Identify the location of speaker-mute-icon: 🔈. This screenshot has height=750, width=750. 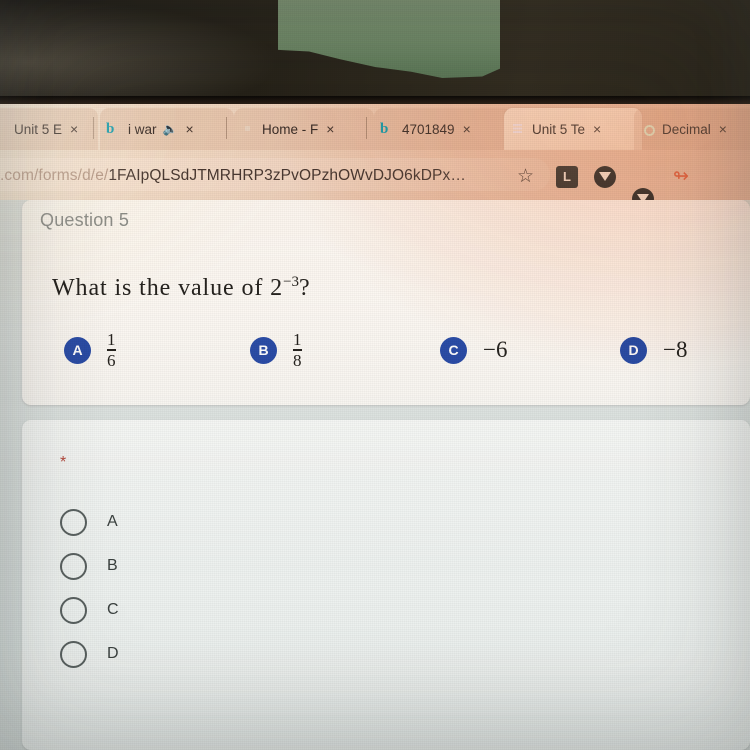
(170, 129).